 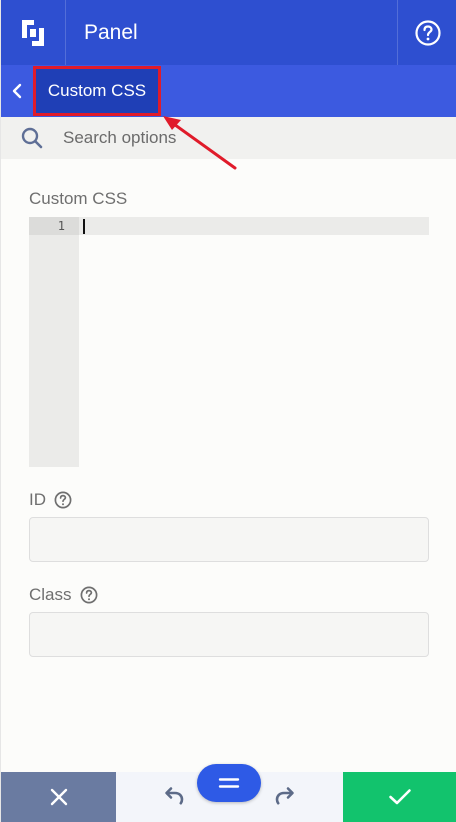 What do you see at coordinates (50, 500) in the screenshot?
I see `id-label-row: ID` at bounding box center [50, 500].